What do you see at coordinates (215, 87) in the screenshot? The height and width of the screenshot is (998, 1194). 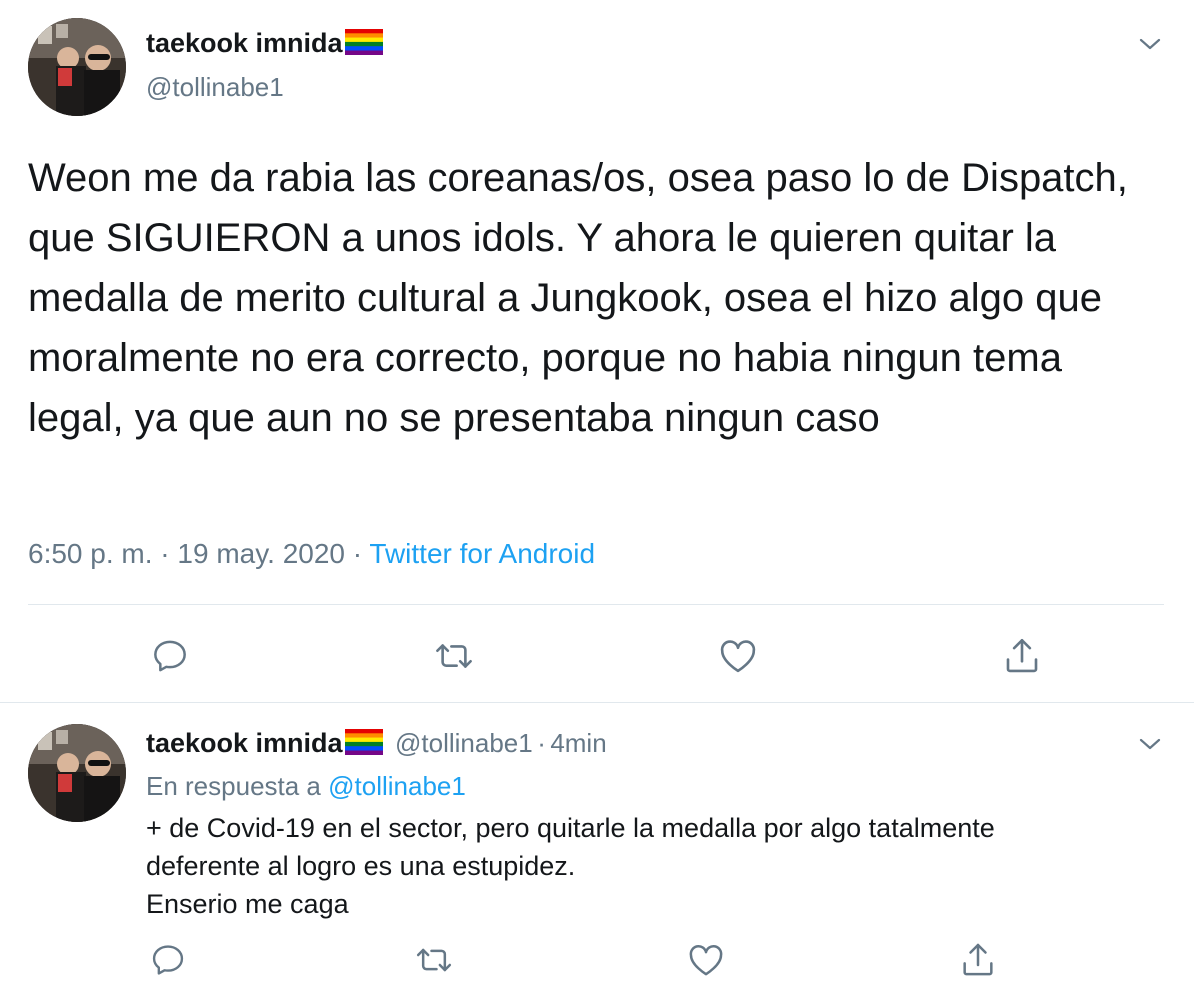 I see `author-handle: @tollinabe1` at bounding box center [215, 87].